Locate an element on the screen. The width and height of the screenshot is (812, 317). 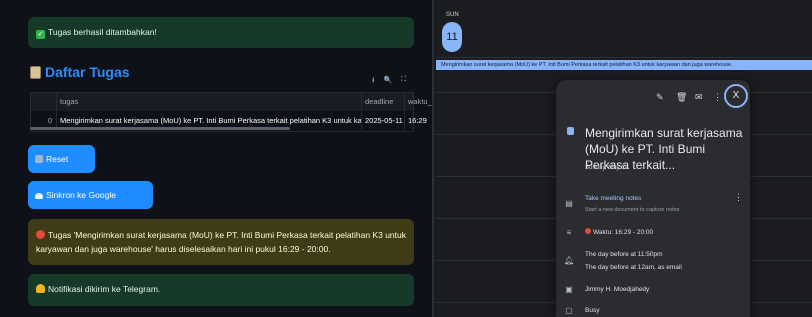
edit-icon: ✎ is located at coordinates (660, 97).